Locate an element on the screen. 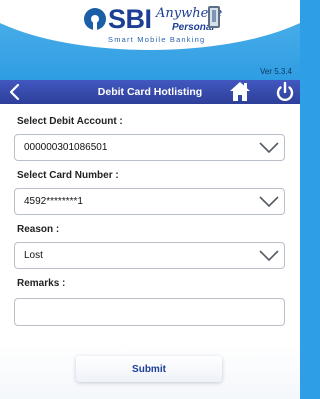 This screenshot has height=399, width=320. power-icon is located at coordinates (285, 91).